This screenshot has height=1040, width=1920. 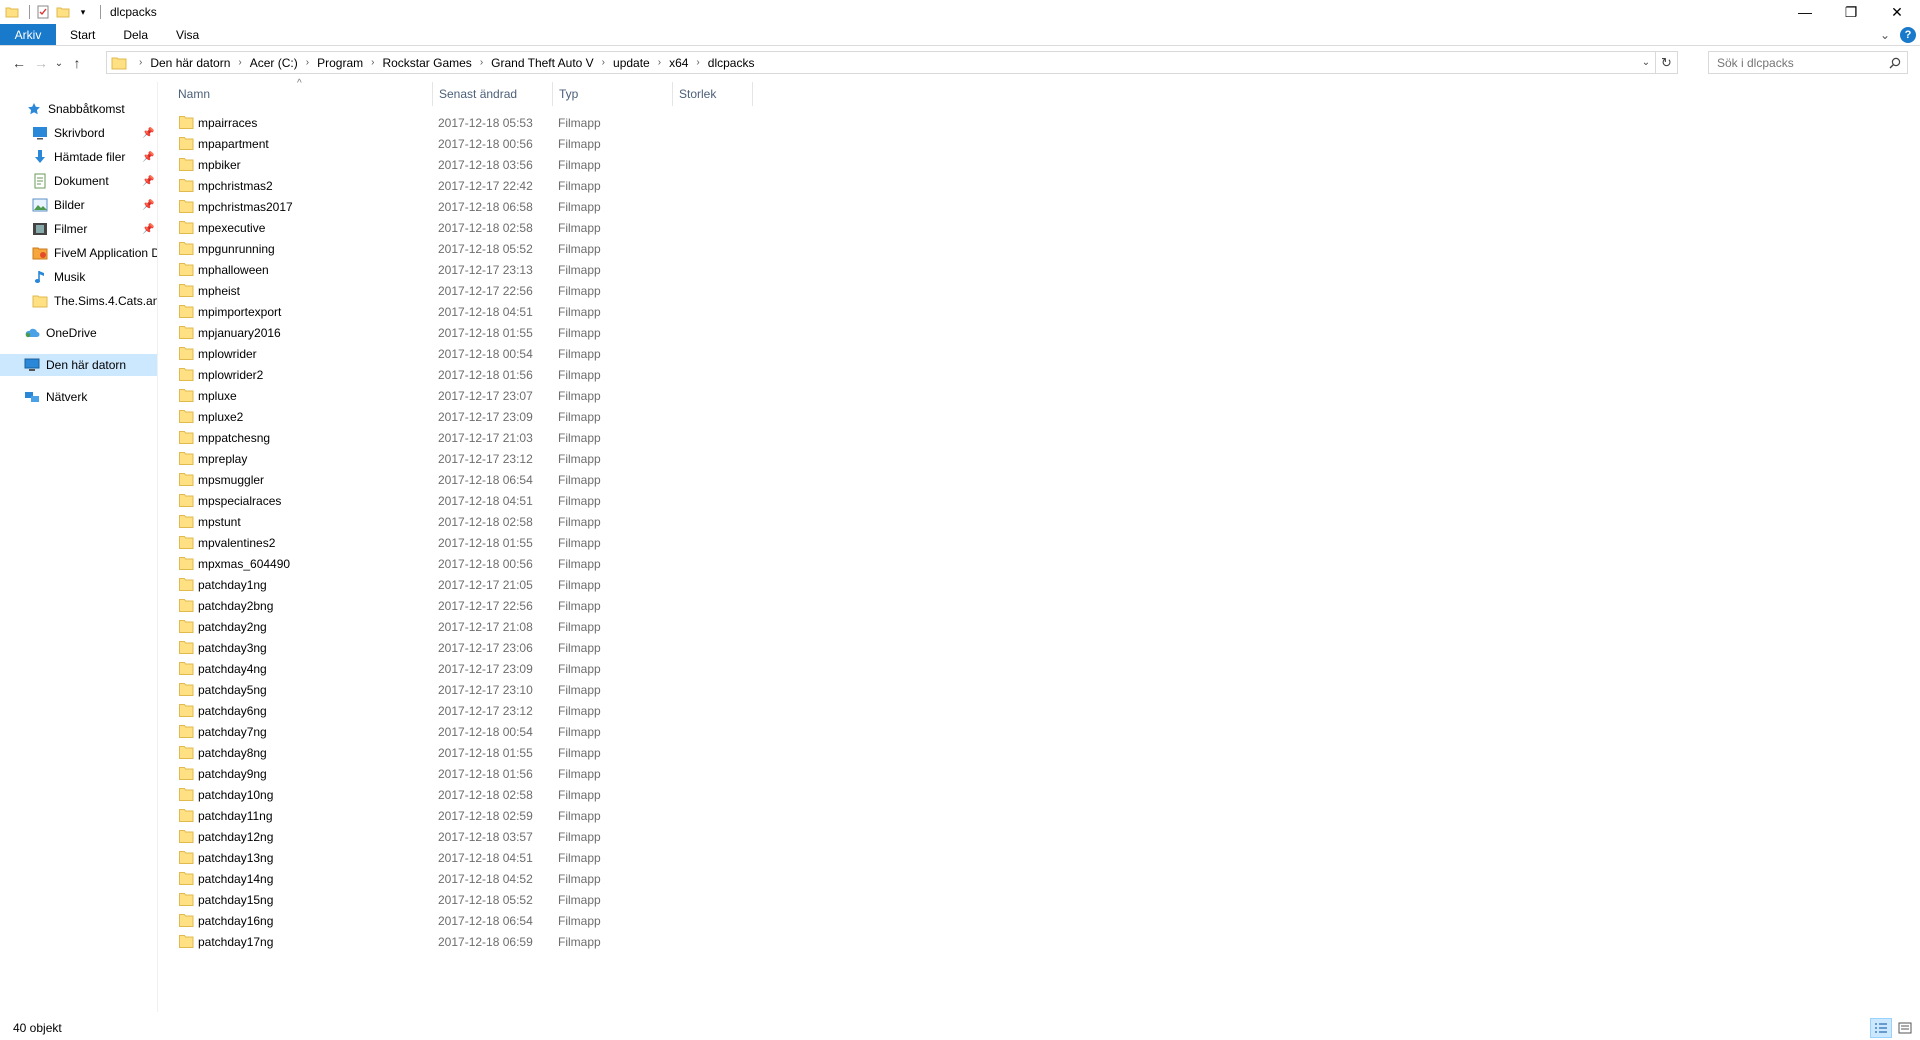 I want to click on file-row: mpluxe2 2017-12-17 23:09 Filmapp, so click(x=550, y=416).